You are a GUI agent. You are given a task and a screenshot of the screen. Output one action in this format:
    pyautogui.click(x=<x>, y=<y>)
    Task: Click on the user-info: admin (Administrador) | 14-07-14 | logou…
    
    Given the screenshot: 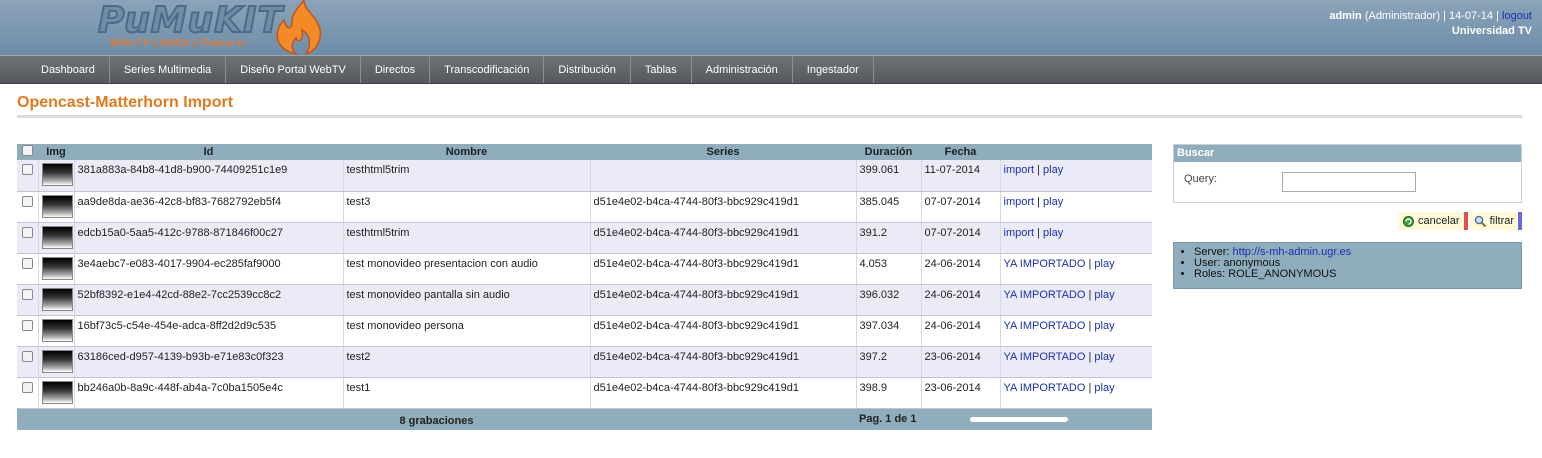 What is the action you would take?
    pyautogui.click(x=1430, y=23)
    